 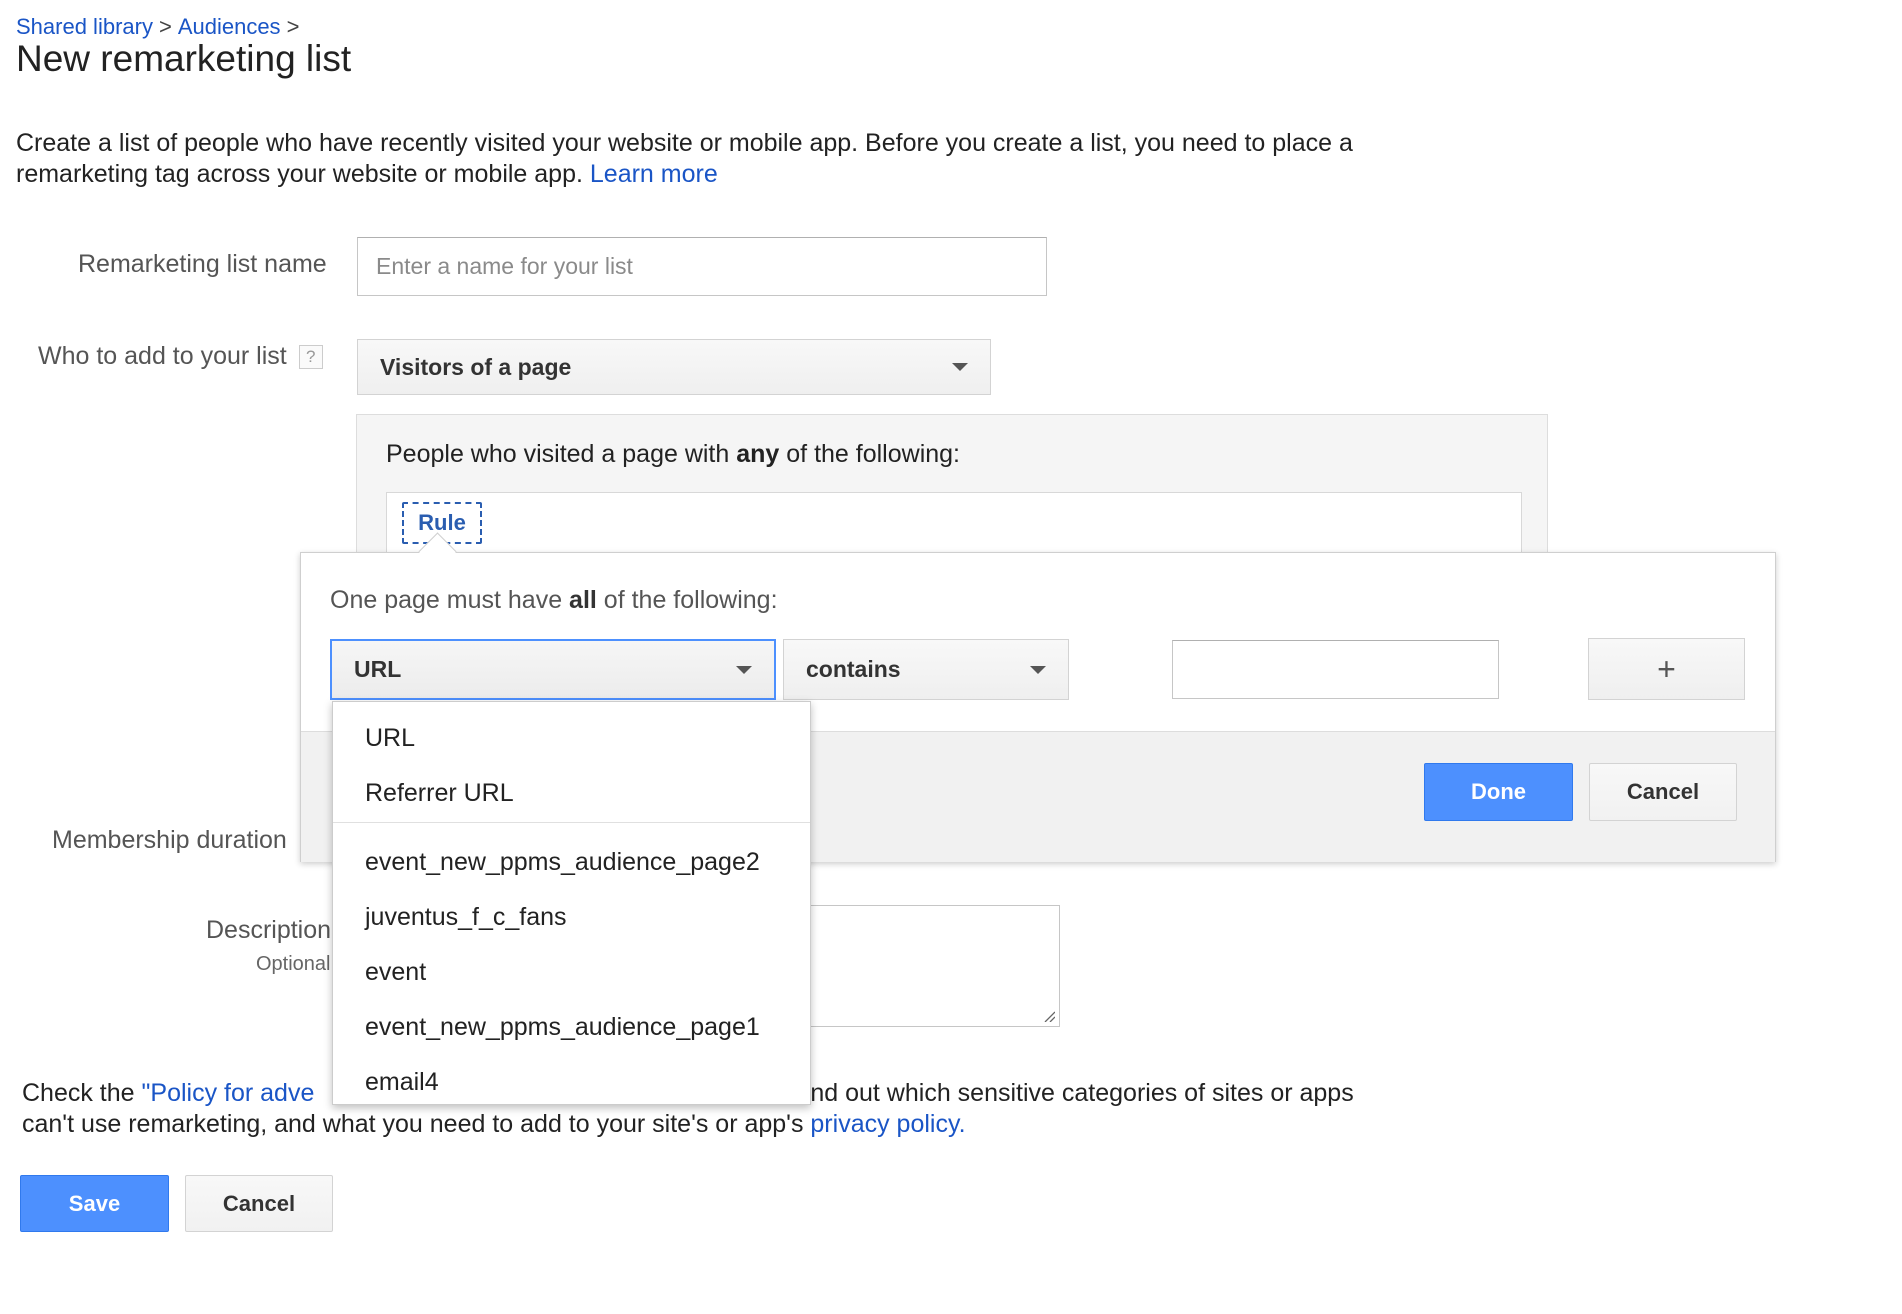 What do you see at coordinates (162, 356) in the screenshot?
I see `who-to-add-label-text: Who to add to your list` at bounding box center [162, 356].